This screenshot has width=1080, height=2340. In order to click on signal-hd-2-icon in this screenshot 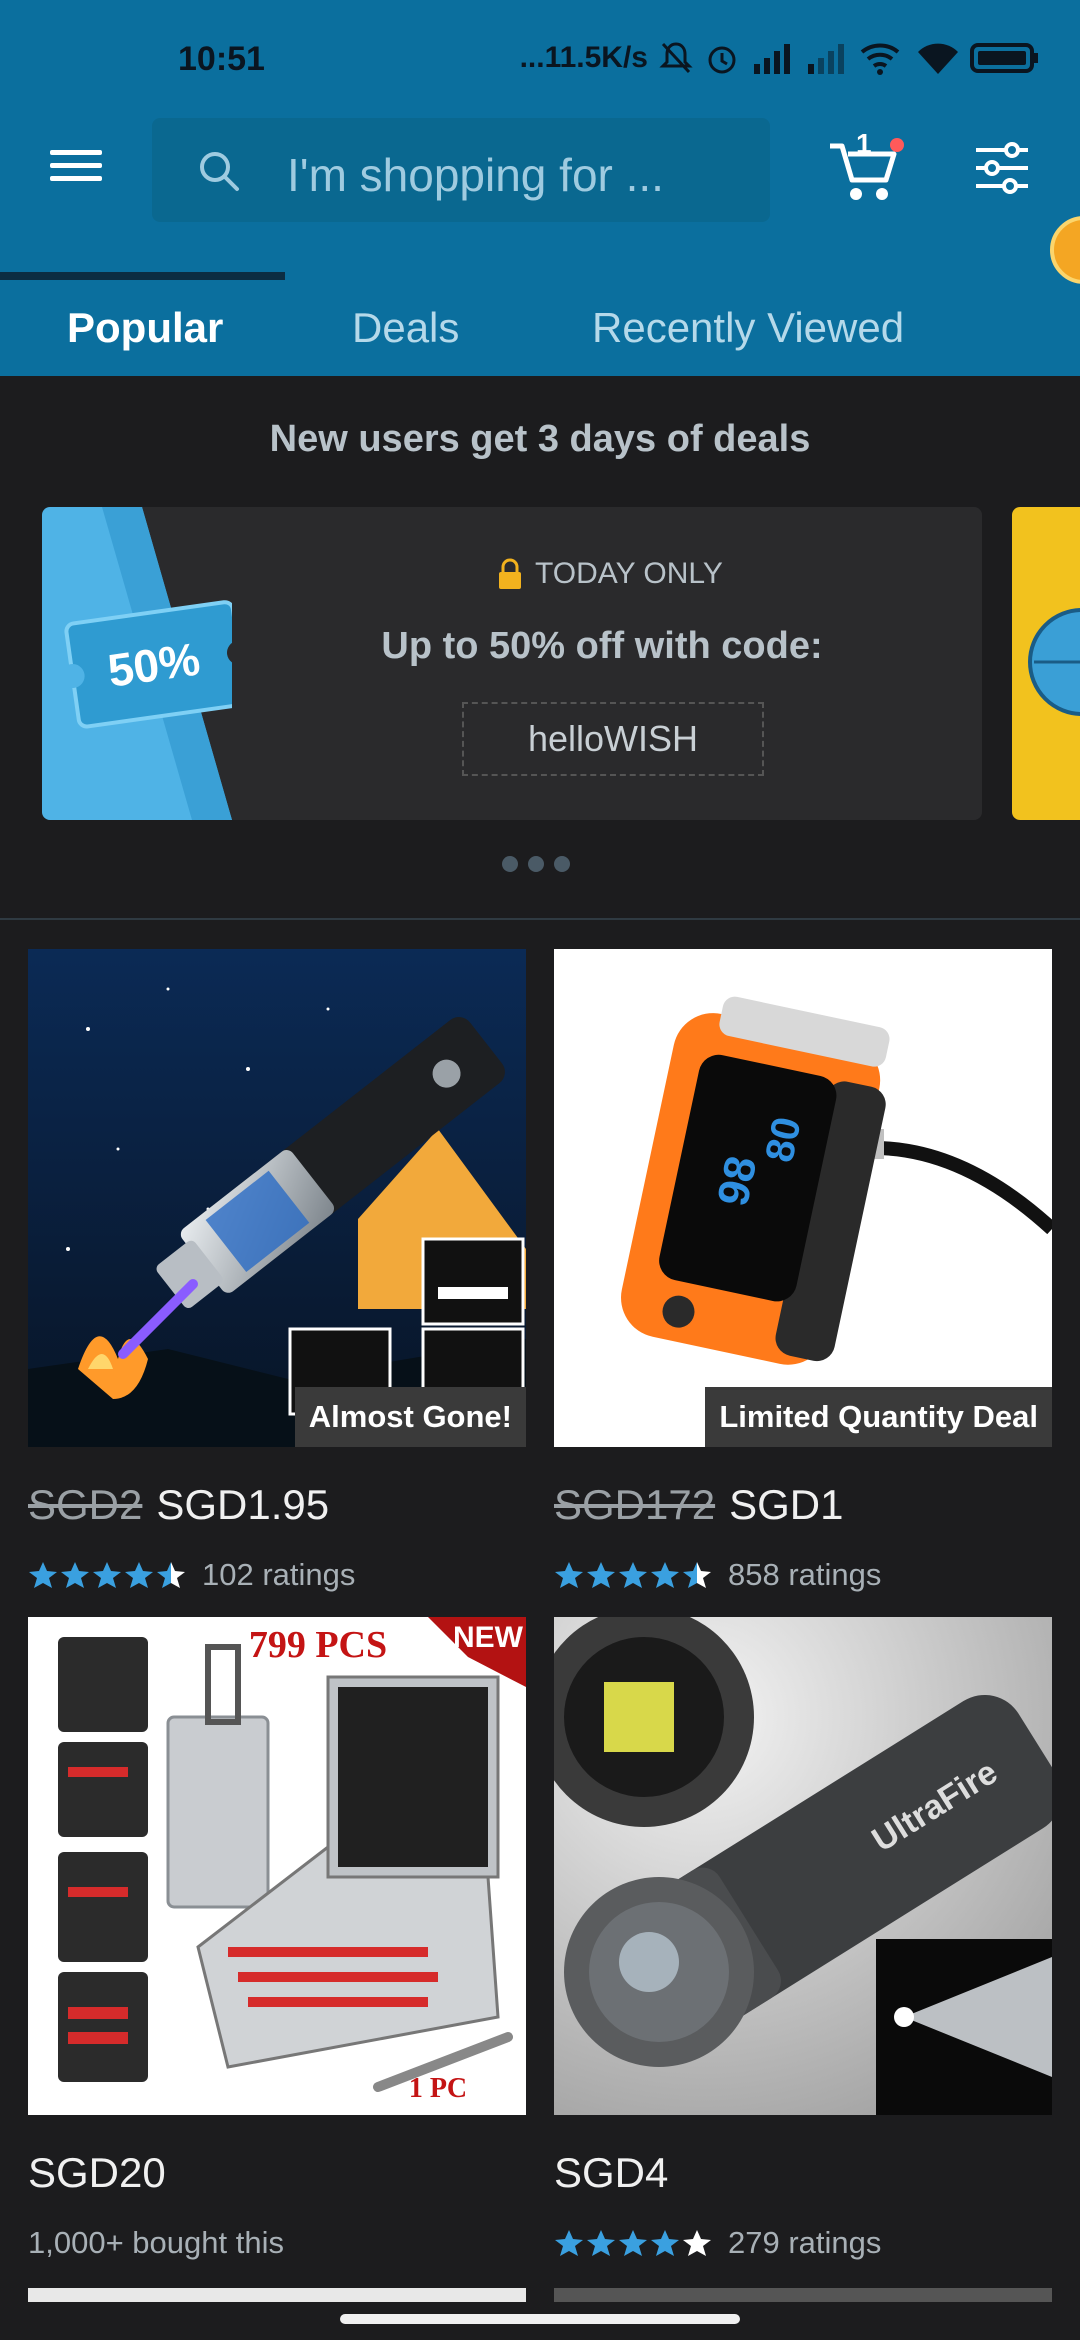, I will do `click(826, 59)`.